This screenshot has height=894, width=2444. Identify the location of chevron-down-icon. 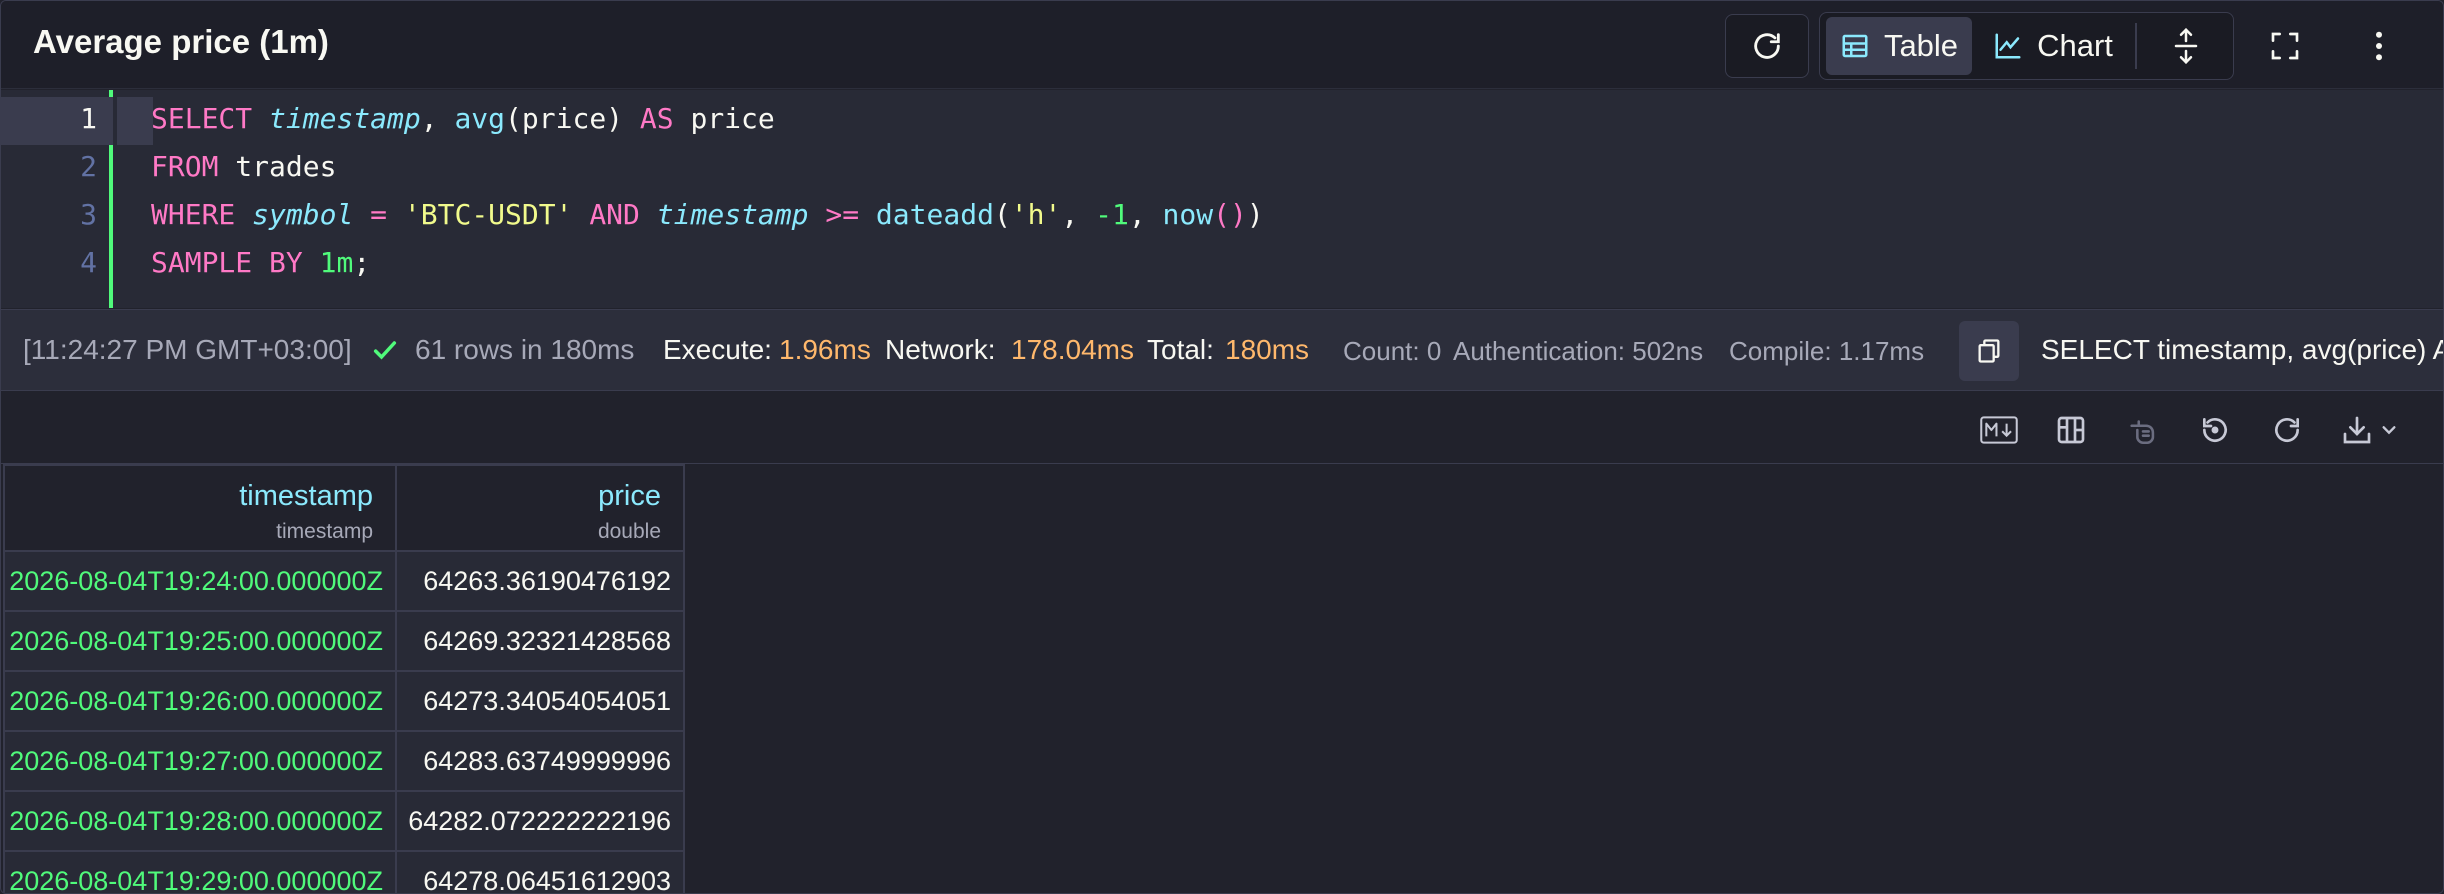
(2389, 430).